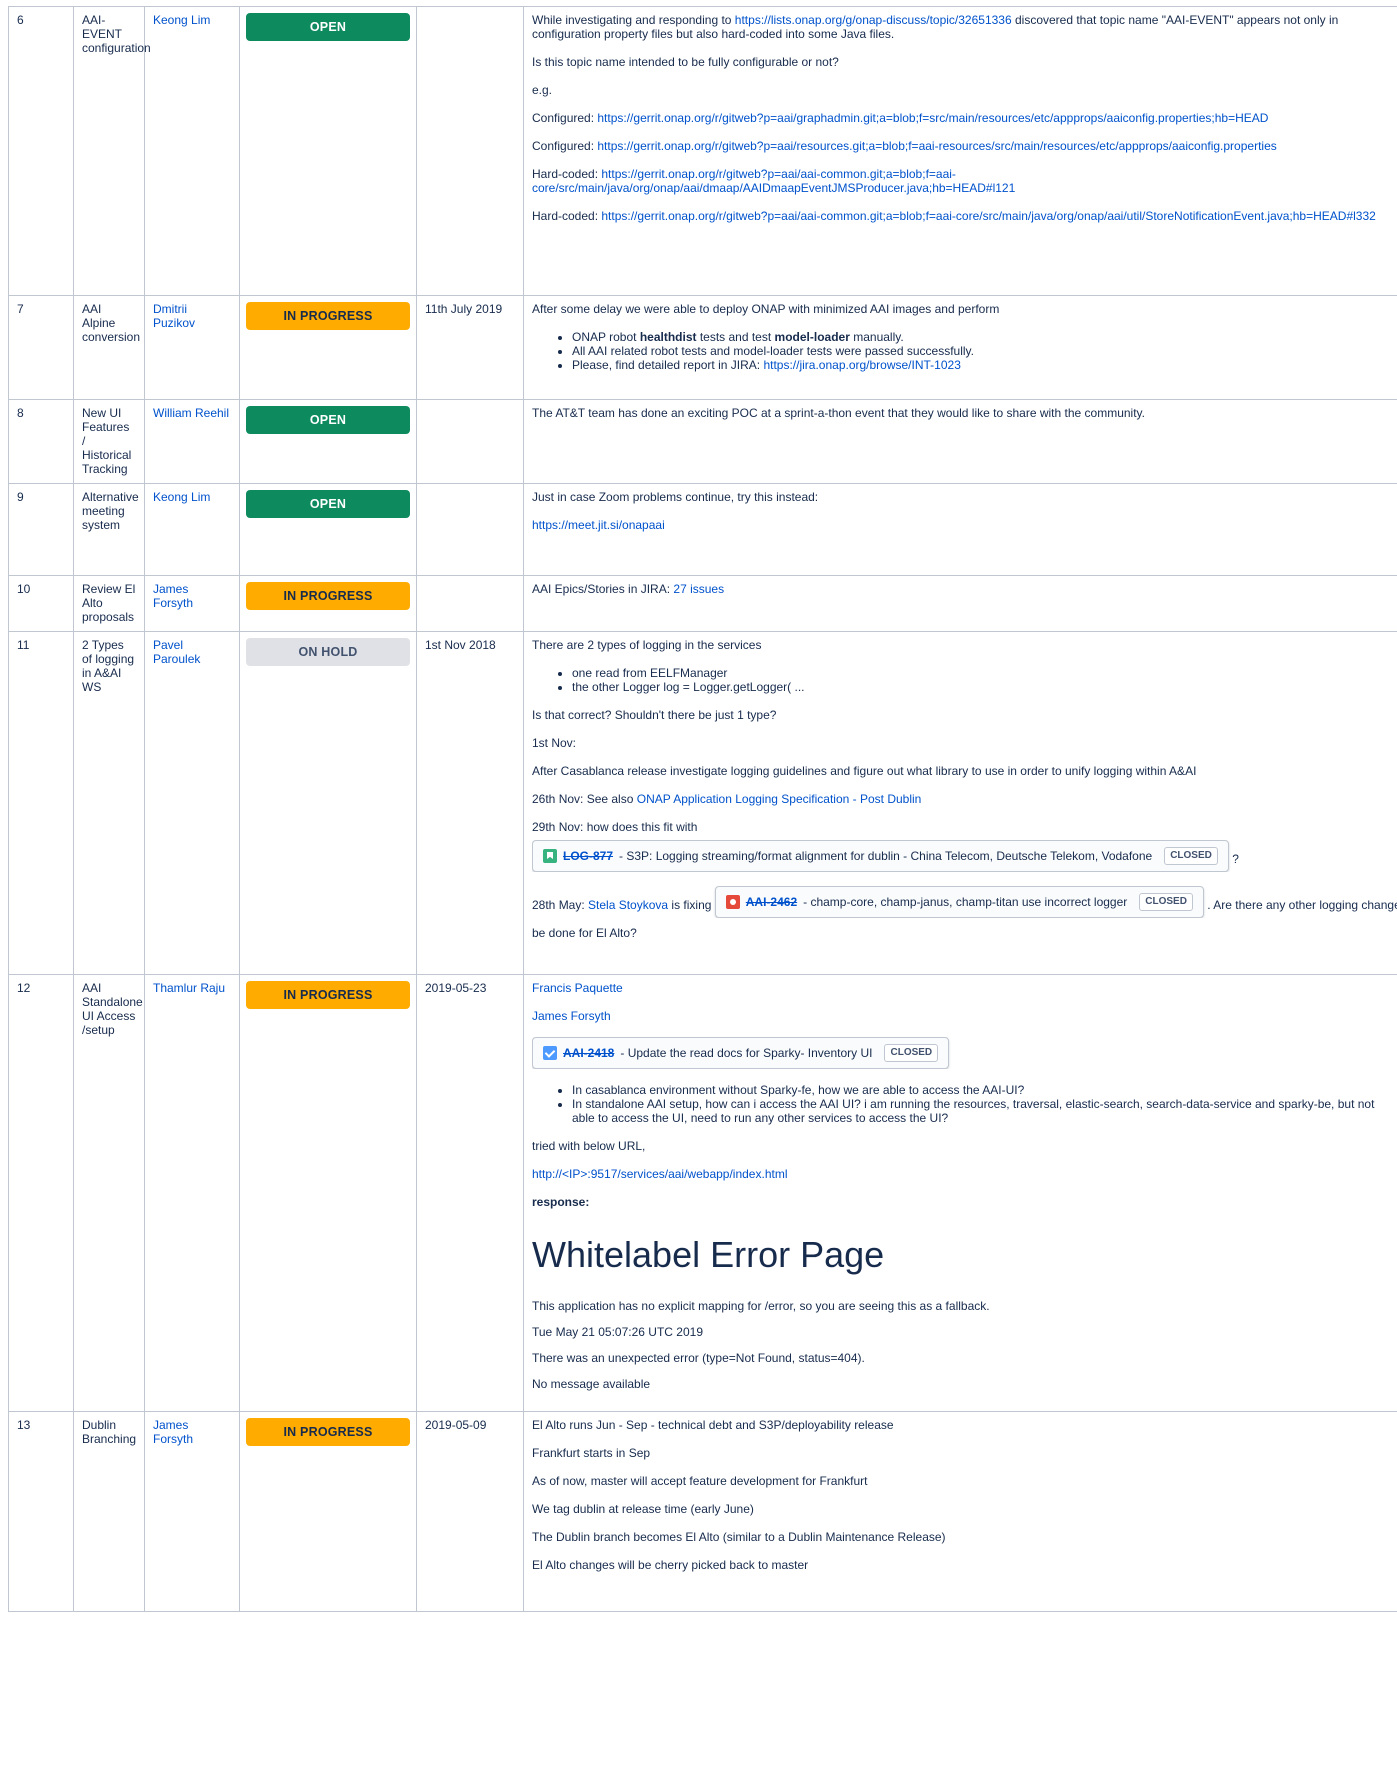  What do you see at coordinates (176, 652) in the screenshot?
I see `owner-link: Pavel Paroulek` at bounding box center [176, 652].